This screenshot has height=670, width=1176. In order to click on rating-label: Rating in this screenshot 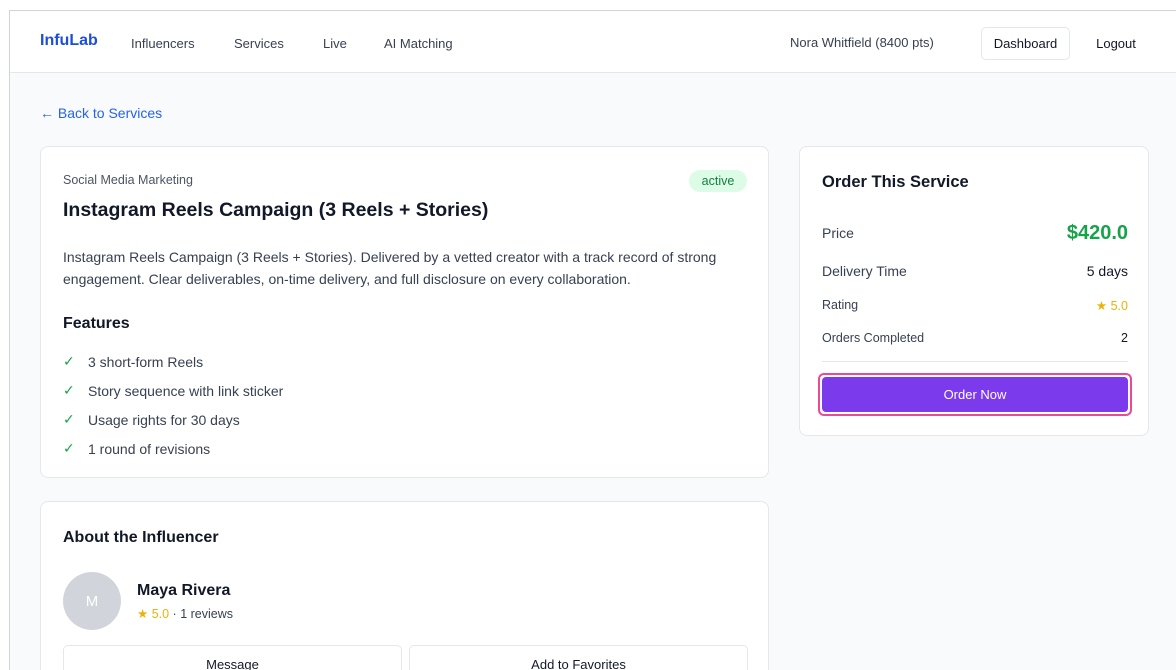, I will do `click(840, 305)`.